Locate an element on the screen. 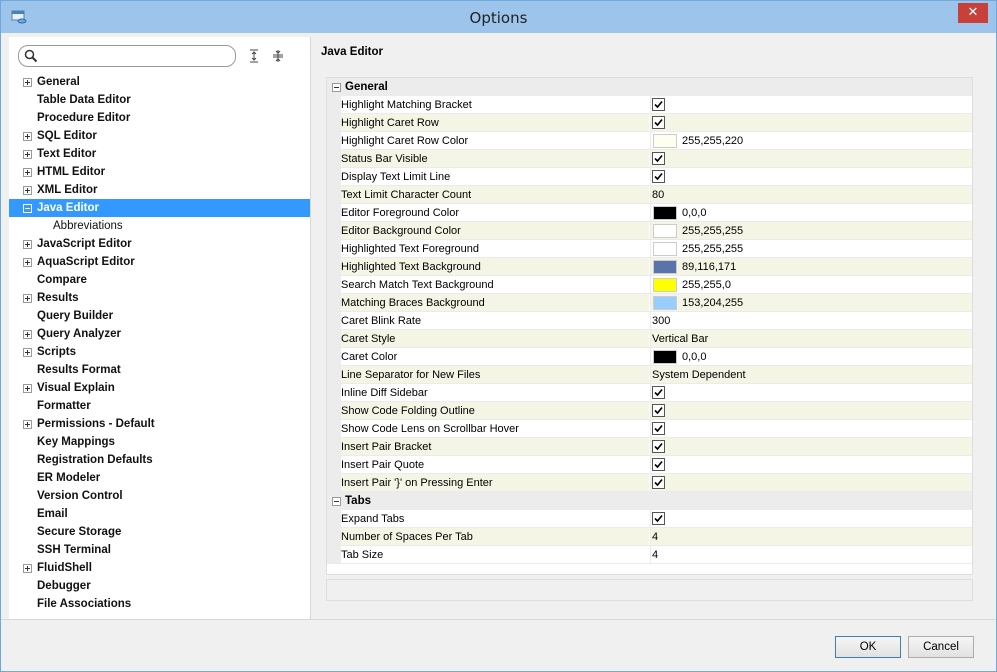 Image resolution: width=997 pixels, height=672 pixels. property-row: Show Code Lens on Scrollbar Hover is located at coordinates (649, 429).